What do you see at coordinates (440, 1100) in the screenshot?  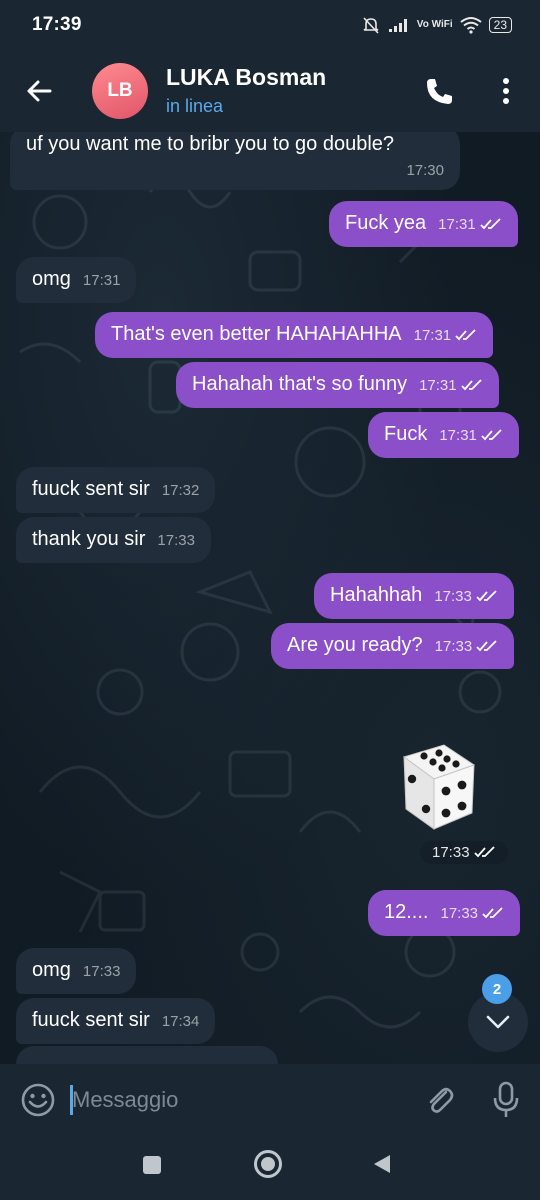 I see `attach-icon` at bounding box center [440, 1100].